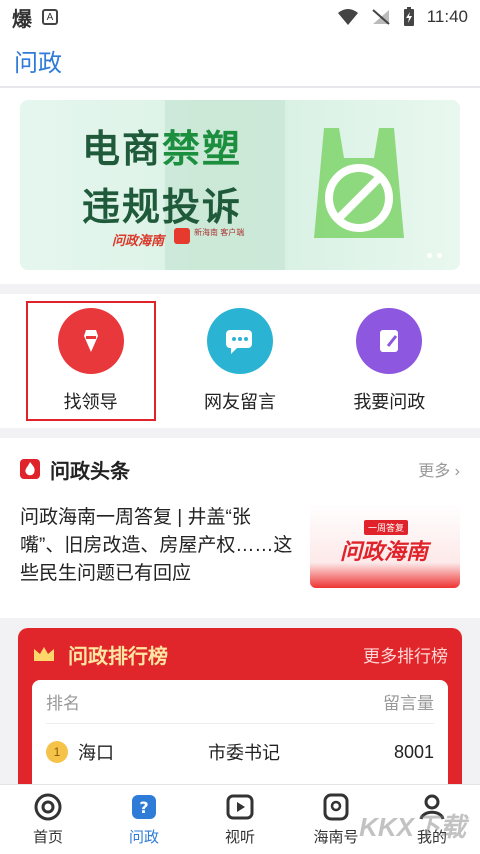  What do you see at coordinates (413, 751) in the screenshot?
I see `rank-count: 8001` at bounding box center [413, 751].